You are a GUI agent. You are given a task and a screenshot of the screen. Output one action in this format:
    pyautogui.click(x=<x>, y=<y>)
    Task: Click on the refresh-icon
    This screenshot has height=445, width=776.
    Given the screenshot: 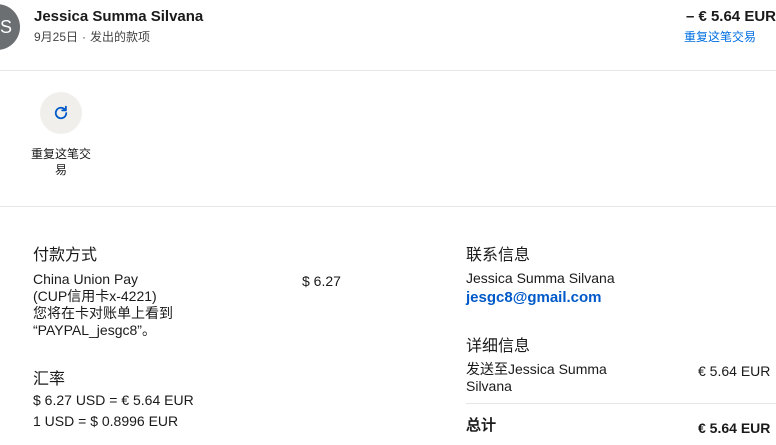 What is the action you would take?
    pyautogui.click(x=61, y=112)
    